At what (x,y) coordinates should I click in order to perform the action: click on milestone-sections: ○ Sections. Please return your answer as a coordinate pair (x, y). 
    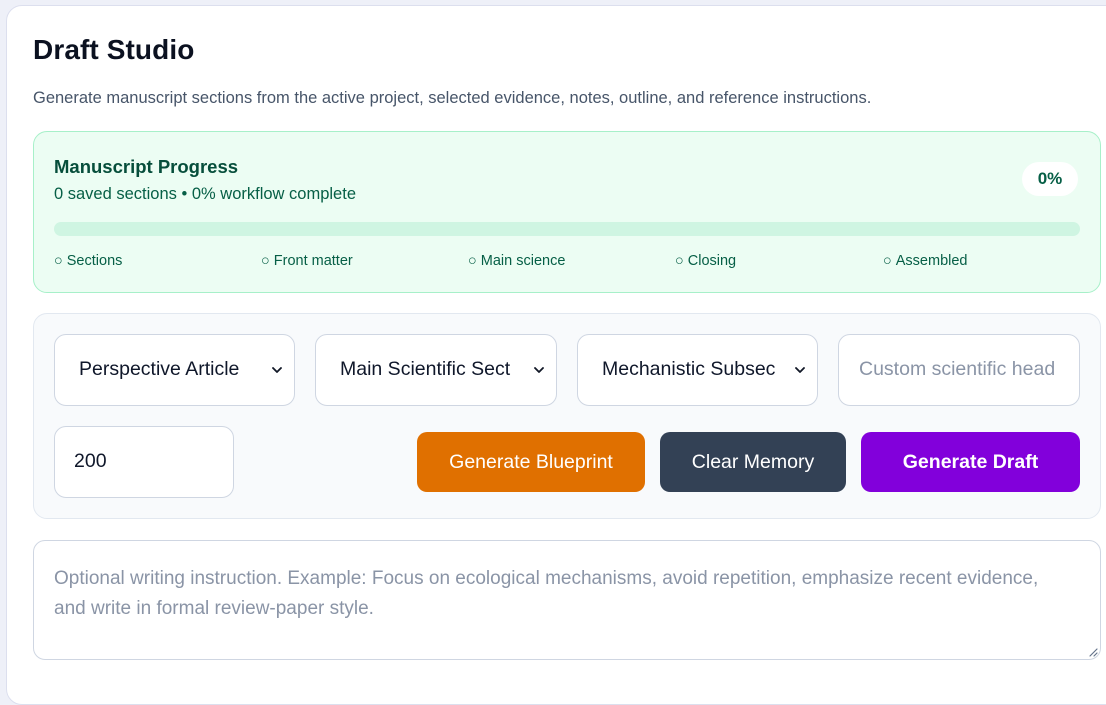
    Looking at the image, I should click on (88, 261).